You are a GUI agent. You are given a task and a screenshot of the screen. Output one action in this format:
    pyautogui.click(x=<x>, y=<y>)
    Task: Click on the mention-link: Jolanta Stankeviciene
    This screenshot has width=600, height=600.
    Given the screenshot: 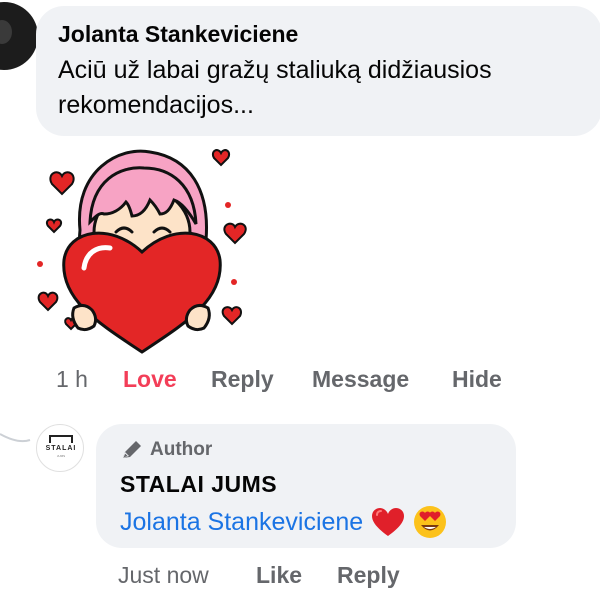 What is the action you would take?
    pyautogui.click(x=241, y=522)
    